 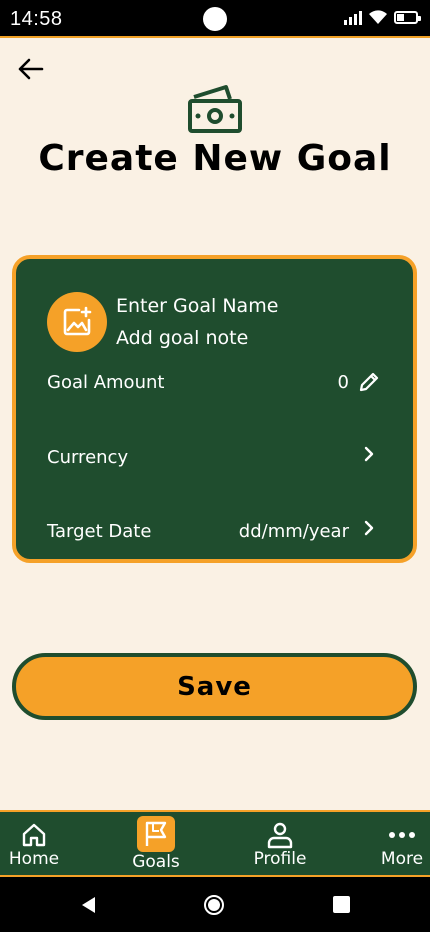 I want to click on person-icon, so click(x=280, y=835).